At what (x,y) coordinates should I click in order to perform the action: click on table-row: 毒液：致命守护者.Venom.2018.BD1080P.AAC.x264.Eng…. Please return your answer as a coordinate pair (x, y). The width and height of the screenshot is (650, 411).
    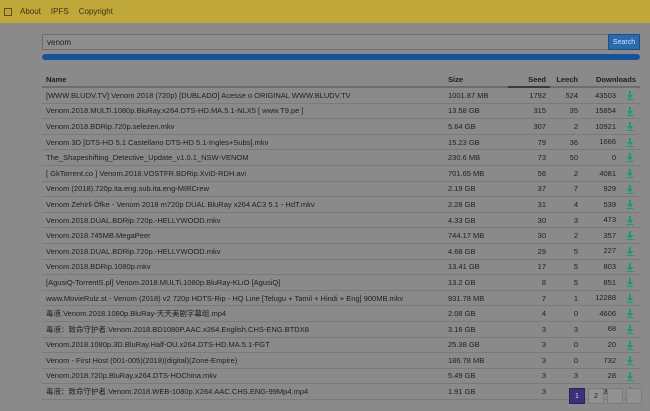
    Looking at the image, I should click on (341, 329).